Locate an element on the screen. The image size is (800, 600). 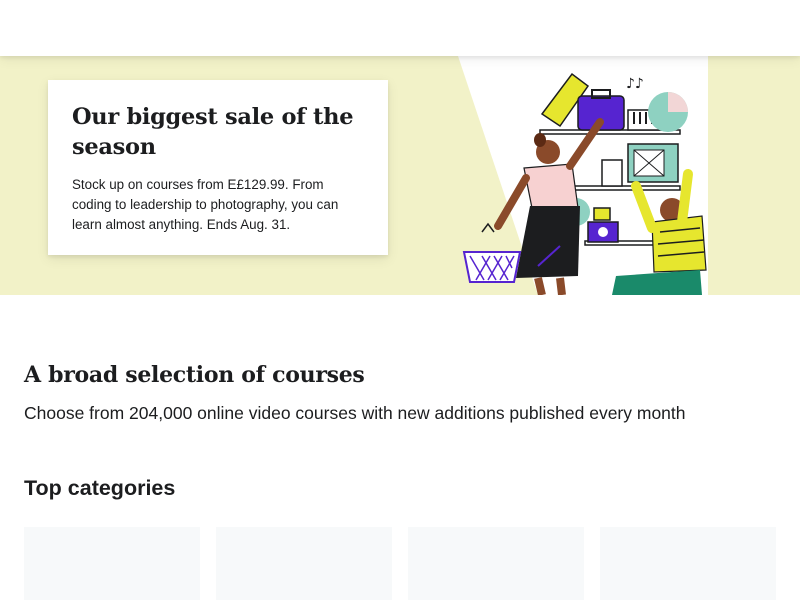
top-categories-title: Top categories is located at coordinates (100, 488).